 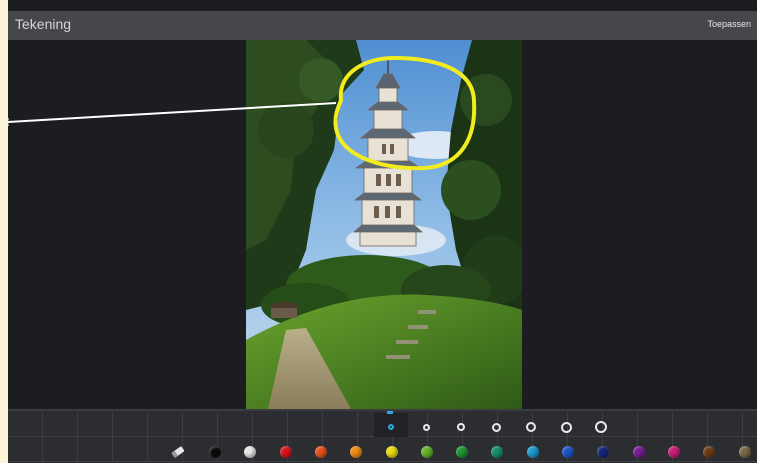 What do you see at coordinates (426, 452) in the screenshot?
I see `color-swatch-light-green` at bounding box center [426, 452].